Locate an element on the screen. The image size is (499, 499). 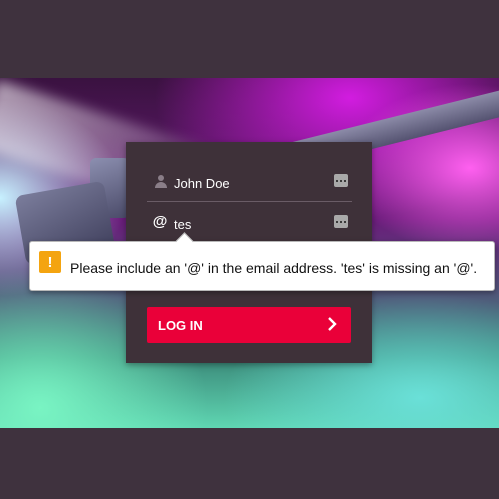
email-input-value: tes is located at coordinates (182, 224).